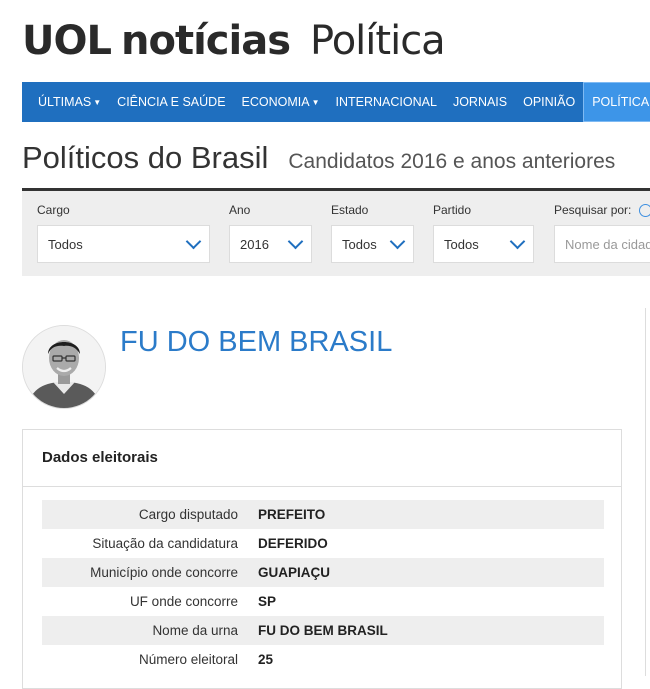 The image size is (650, 689). I want to click on nav-item-label: ECONOMIA, so click(275, 102).